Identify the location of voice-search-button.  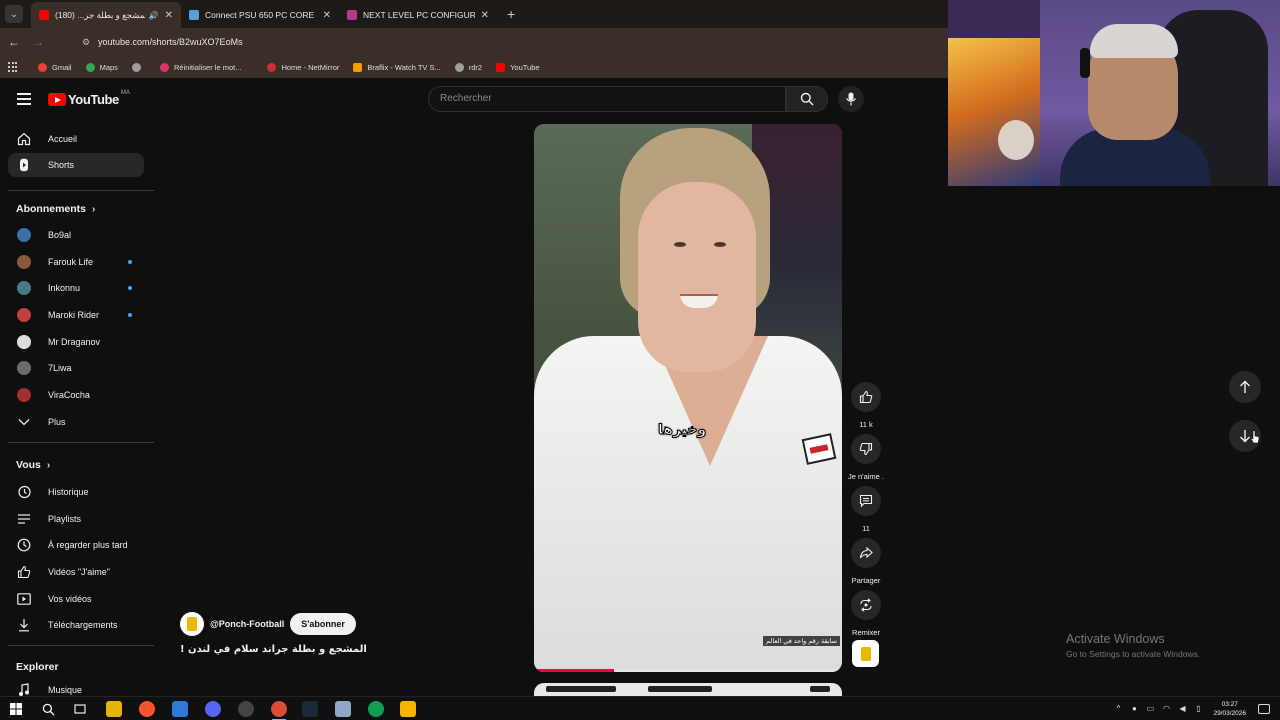
(851, 99).